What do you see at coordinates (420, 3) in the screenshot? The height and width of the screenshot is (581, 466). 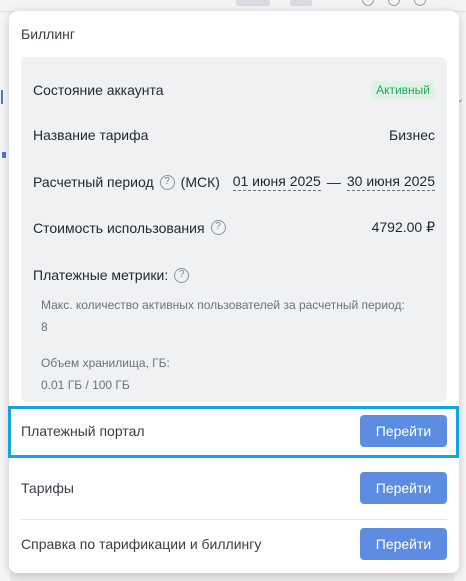 I see `user-icon` at bounding box center [420, 3].